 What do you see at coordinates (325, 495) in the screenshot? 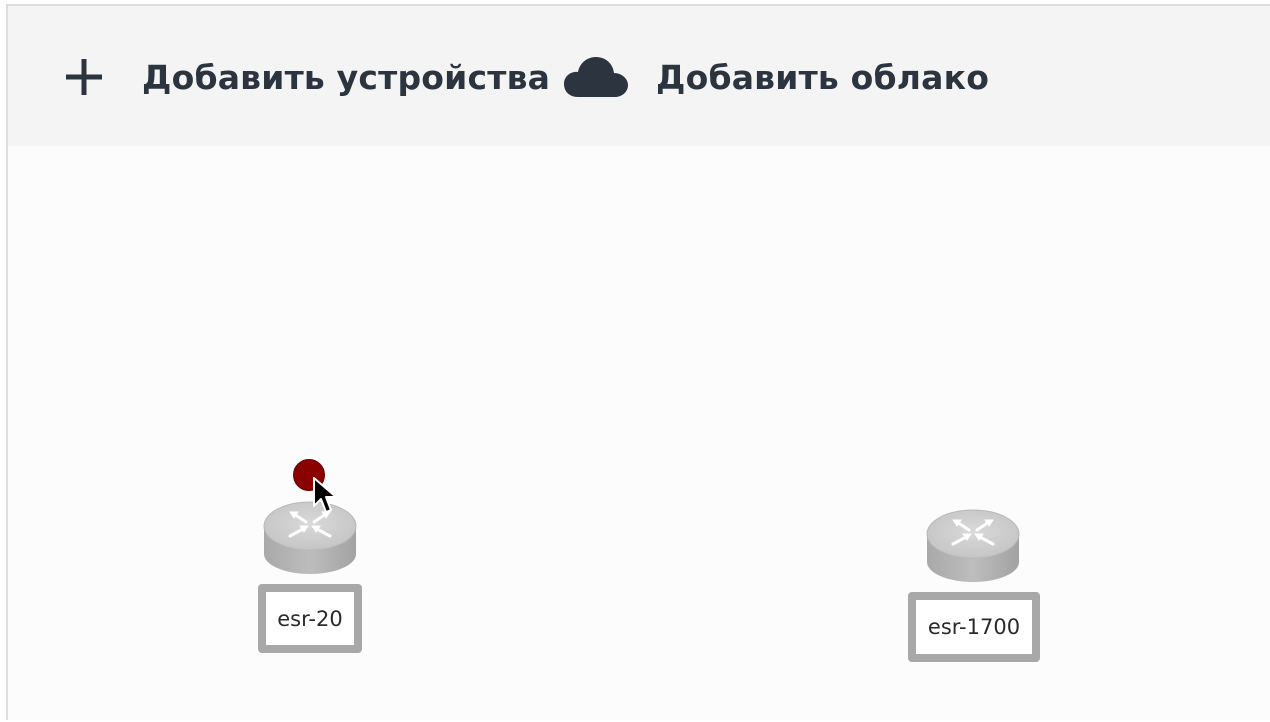
I see `mouse-cursor-icon` at bounding box center [325, 495].